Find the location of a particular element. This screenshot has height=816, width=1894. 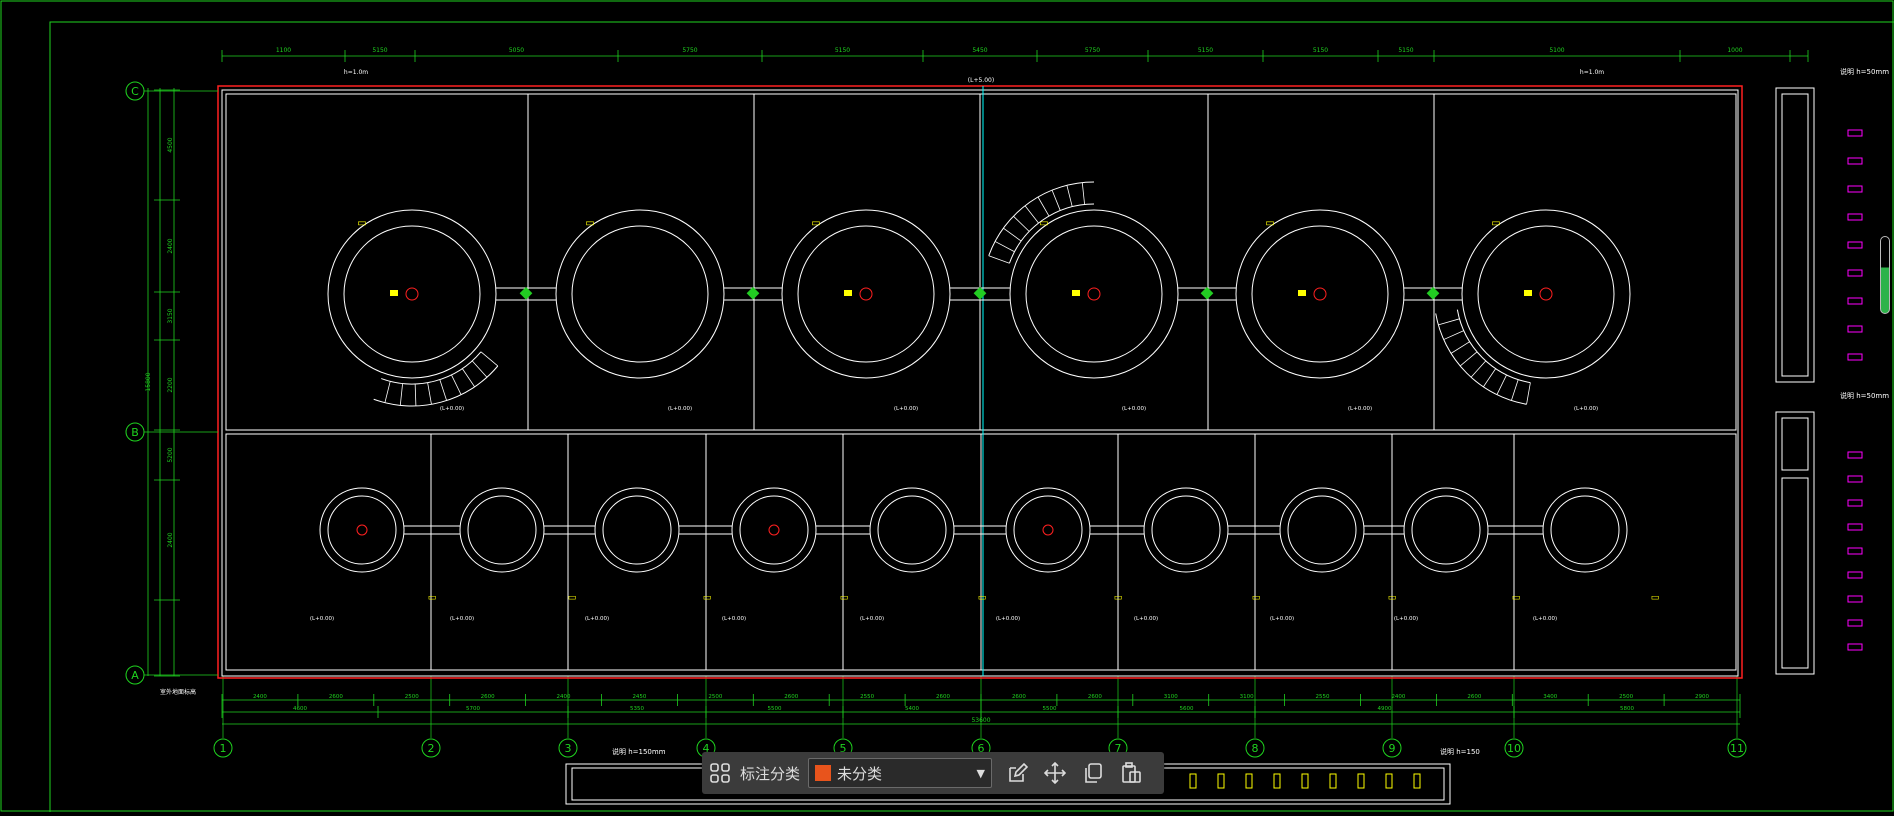

top-dim-label: 1000 is located at coordinates (1734, 50).